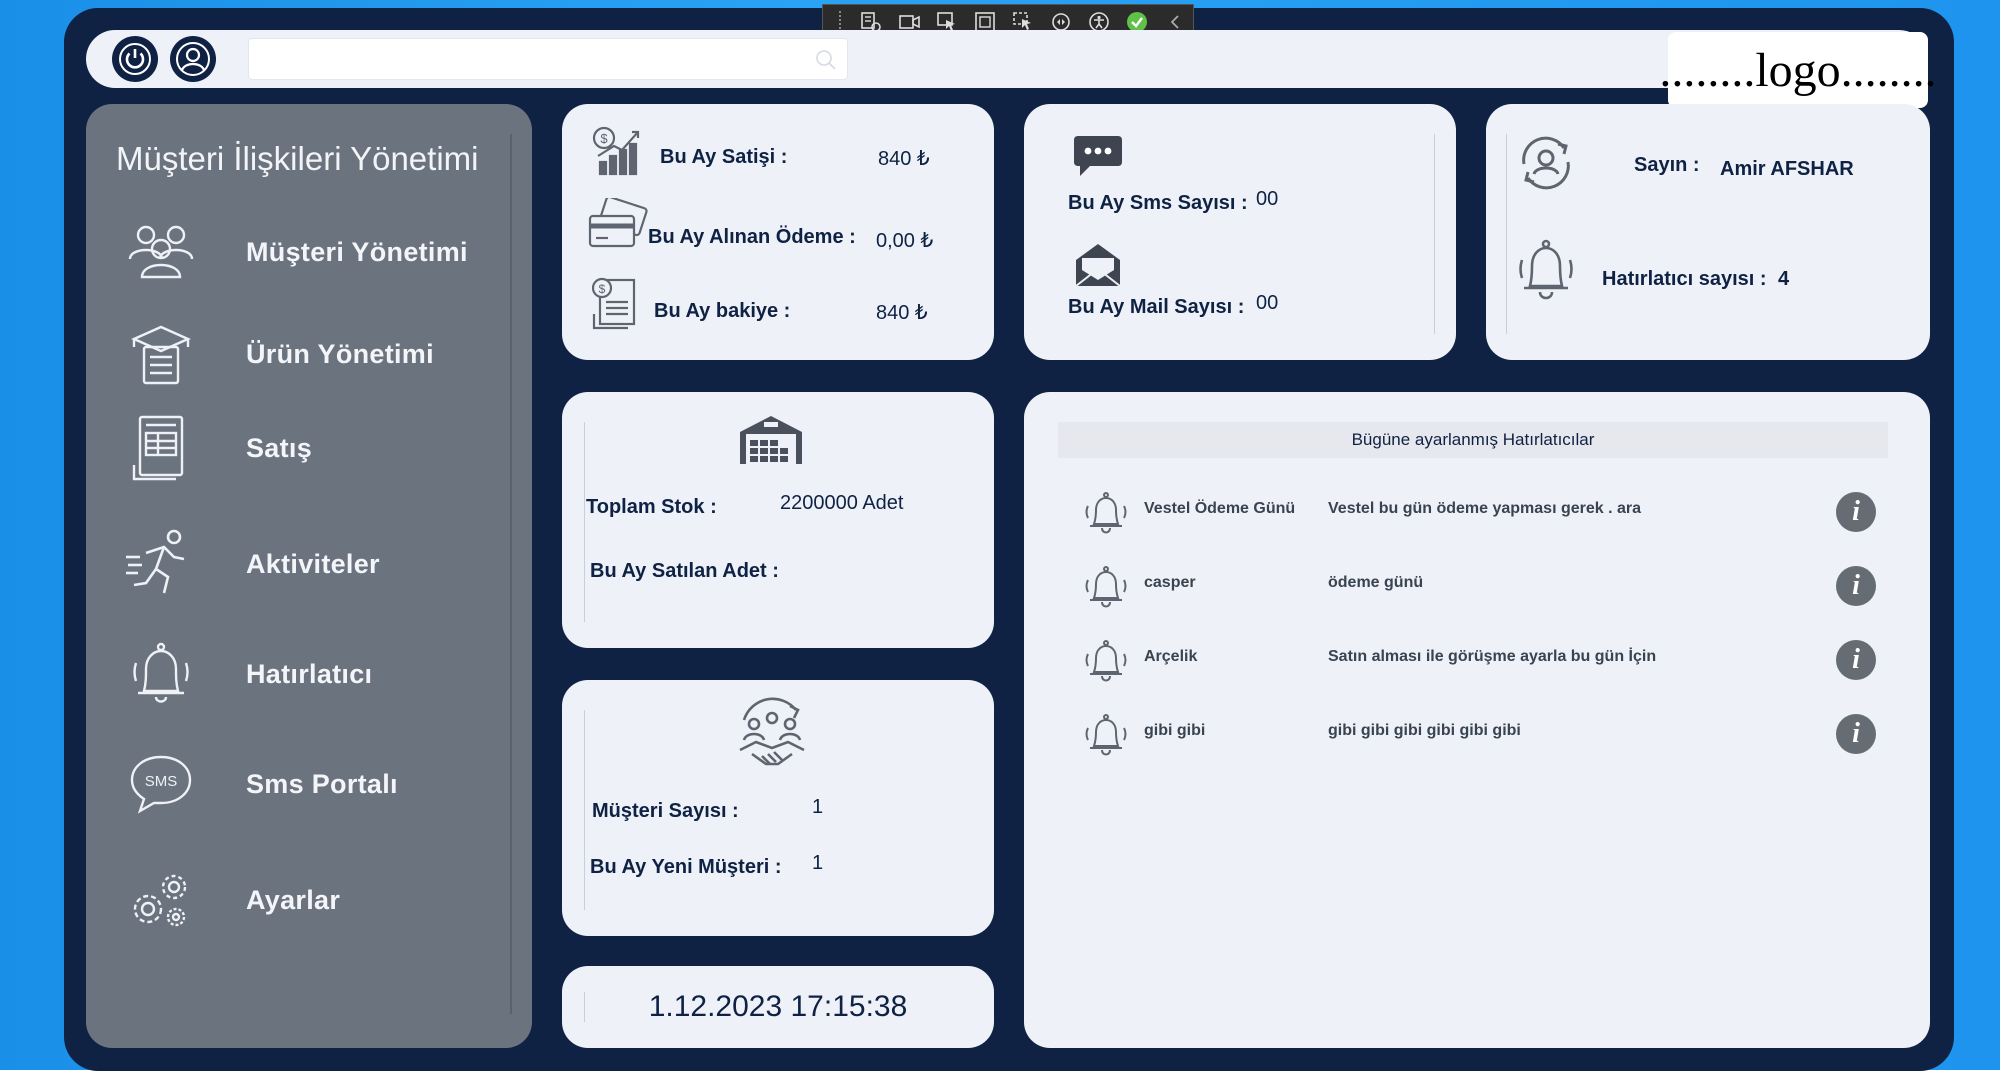  What do you see at coordinates (1787, 169) in the screenshot?
I see `user-name: Amir AFSHAR` at bounding box center [1787, 169].